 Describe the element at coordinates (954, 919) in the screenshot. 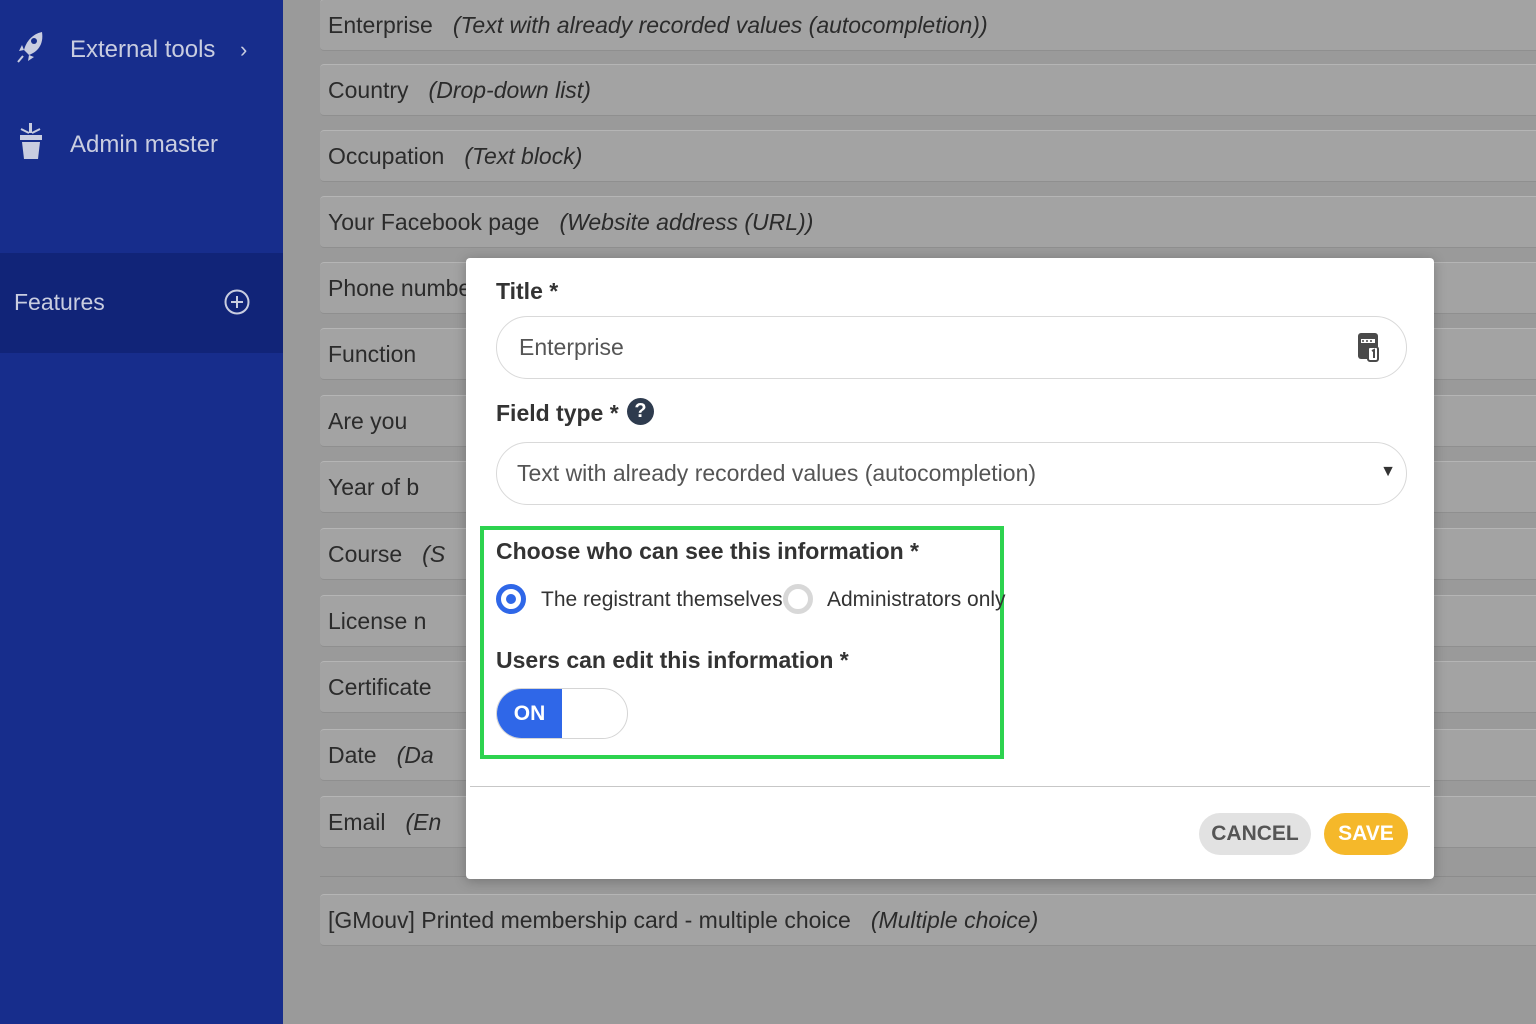

I see `field-type: (Multiple choice)` at that location.